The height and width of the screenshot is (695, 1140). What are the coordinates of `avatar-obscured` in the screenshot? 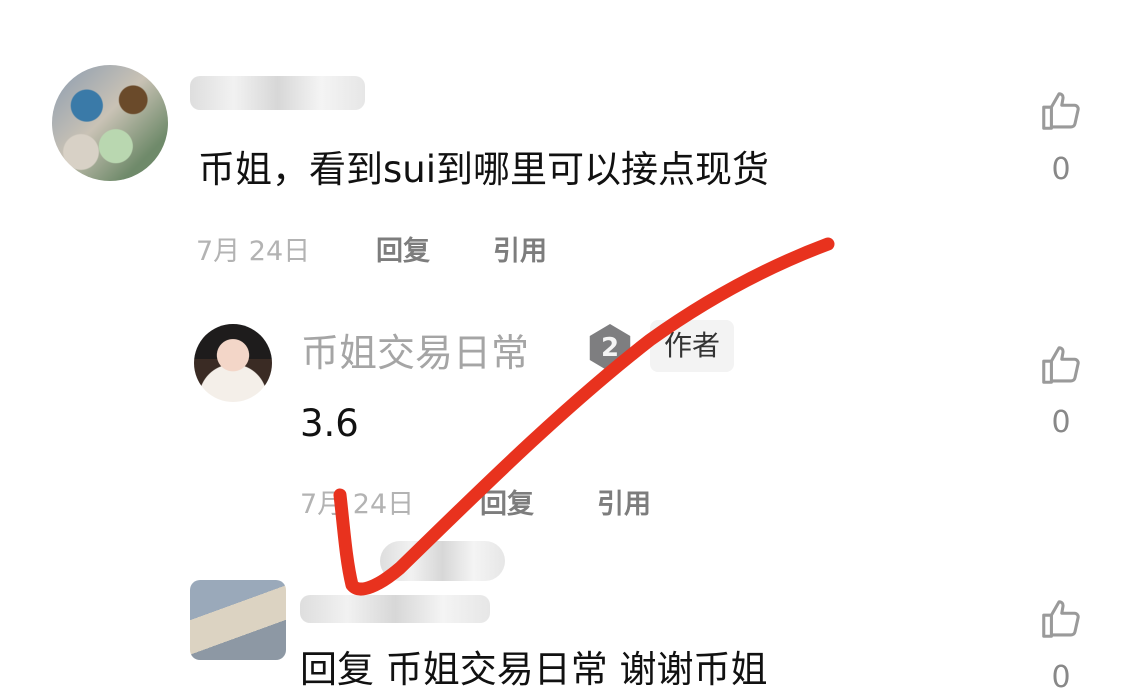 It's located at (238, 620).